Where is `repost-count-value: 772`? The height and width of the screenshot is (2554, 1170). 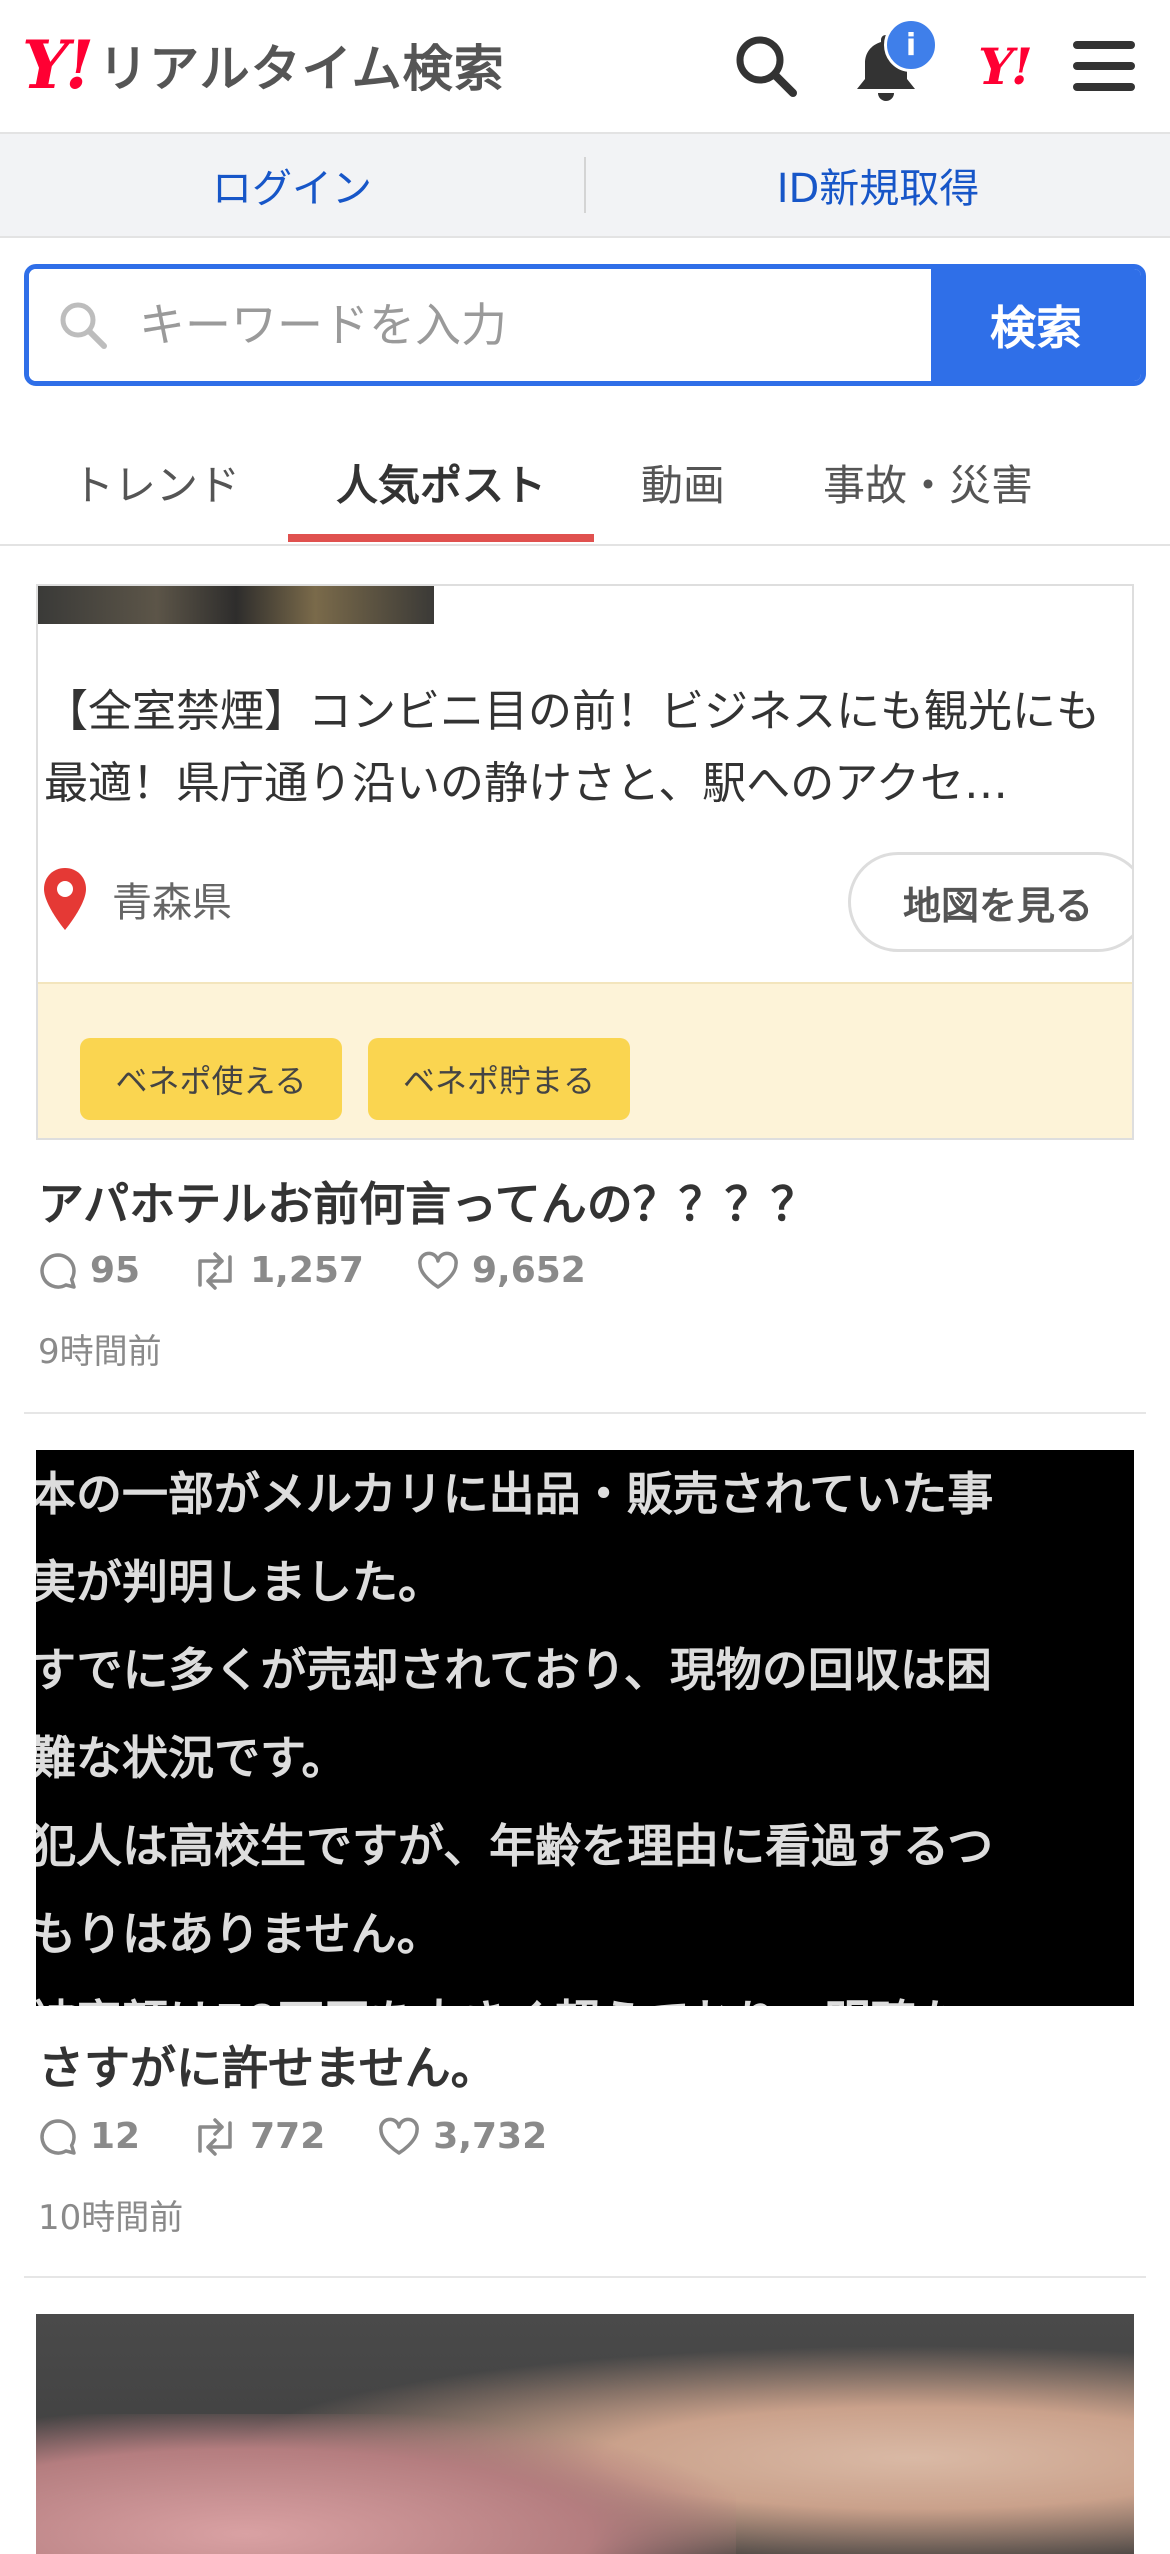
repost-count-value: 772 is located at coordinates (288, 2136).